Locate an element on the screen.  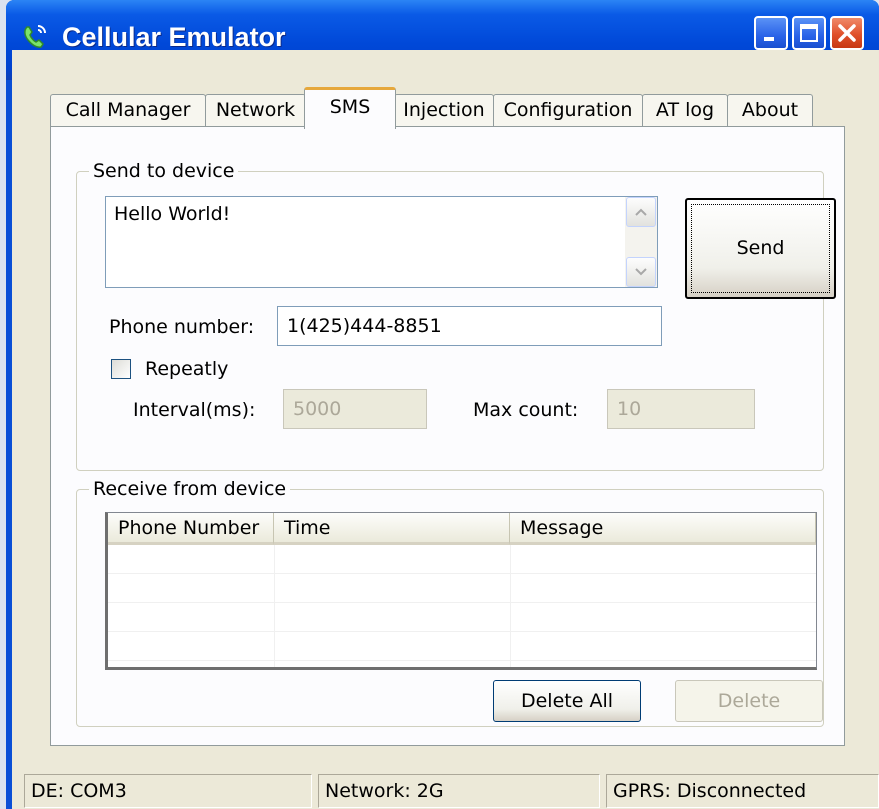
close-icon is located at coordinates (847, 33).